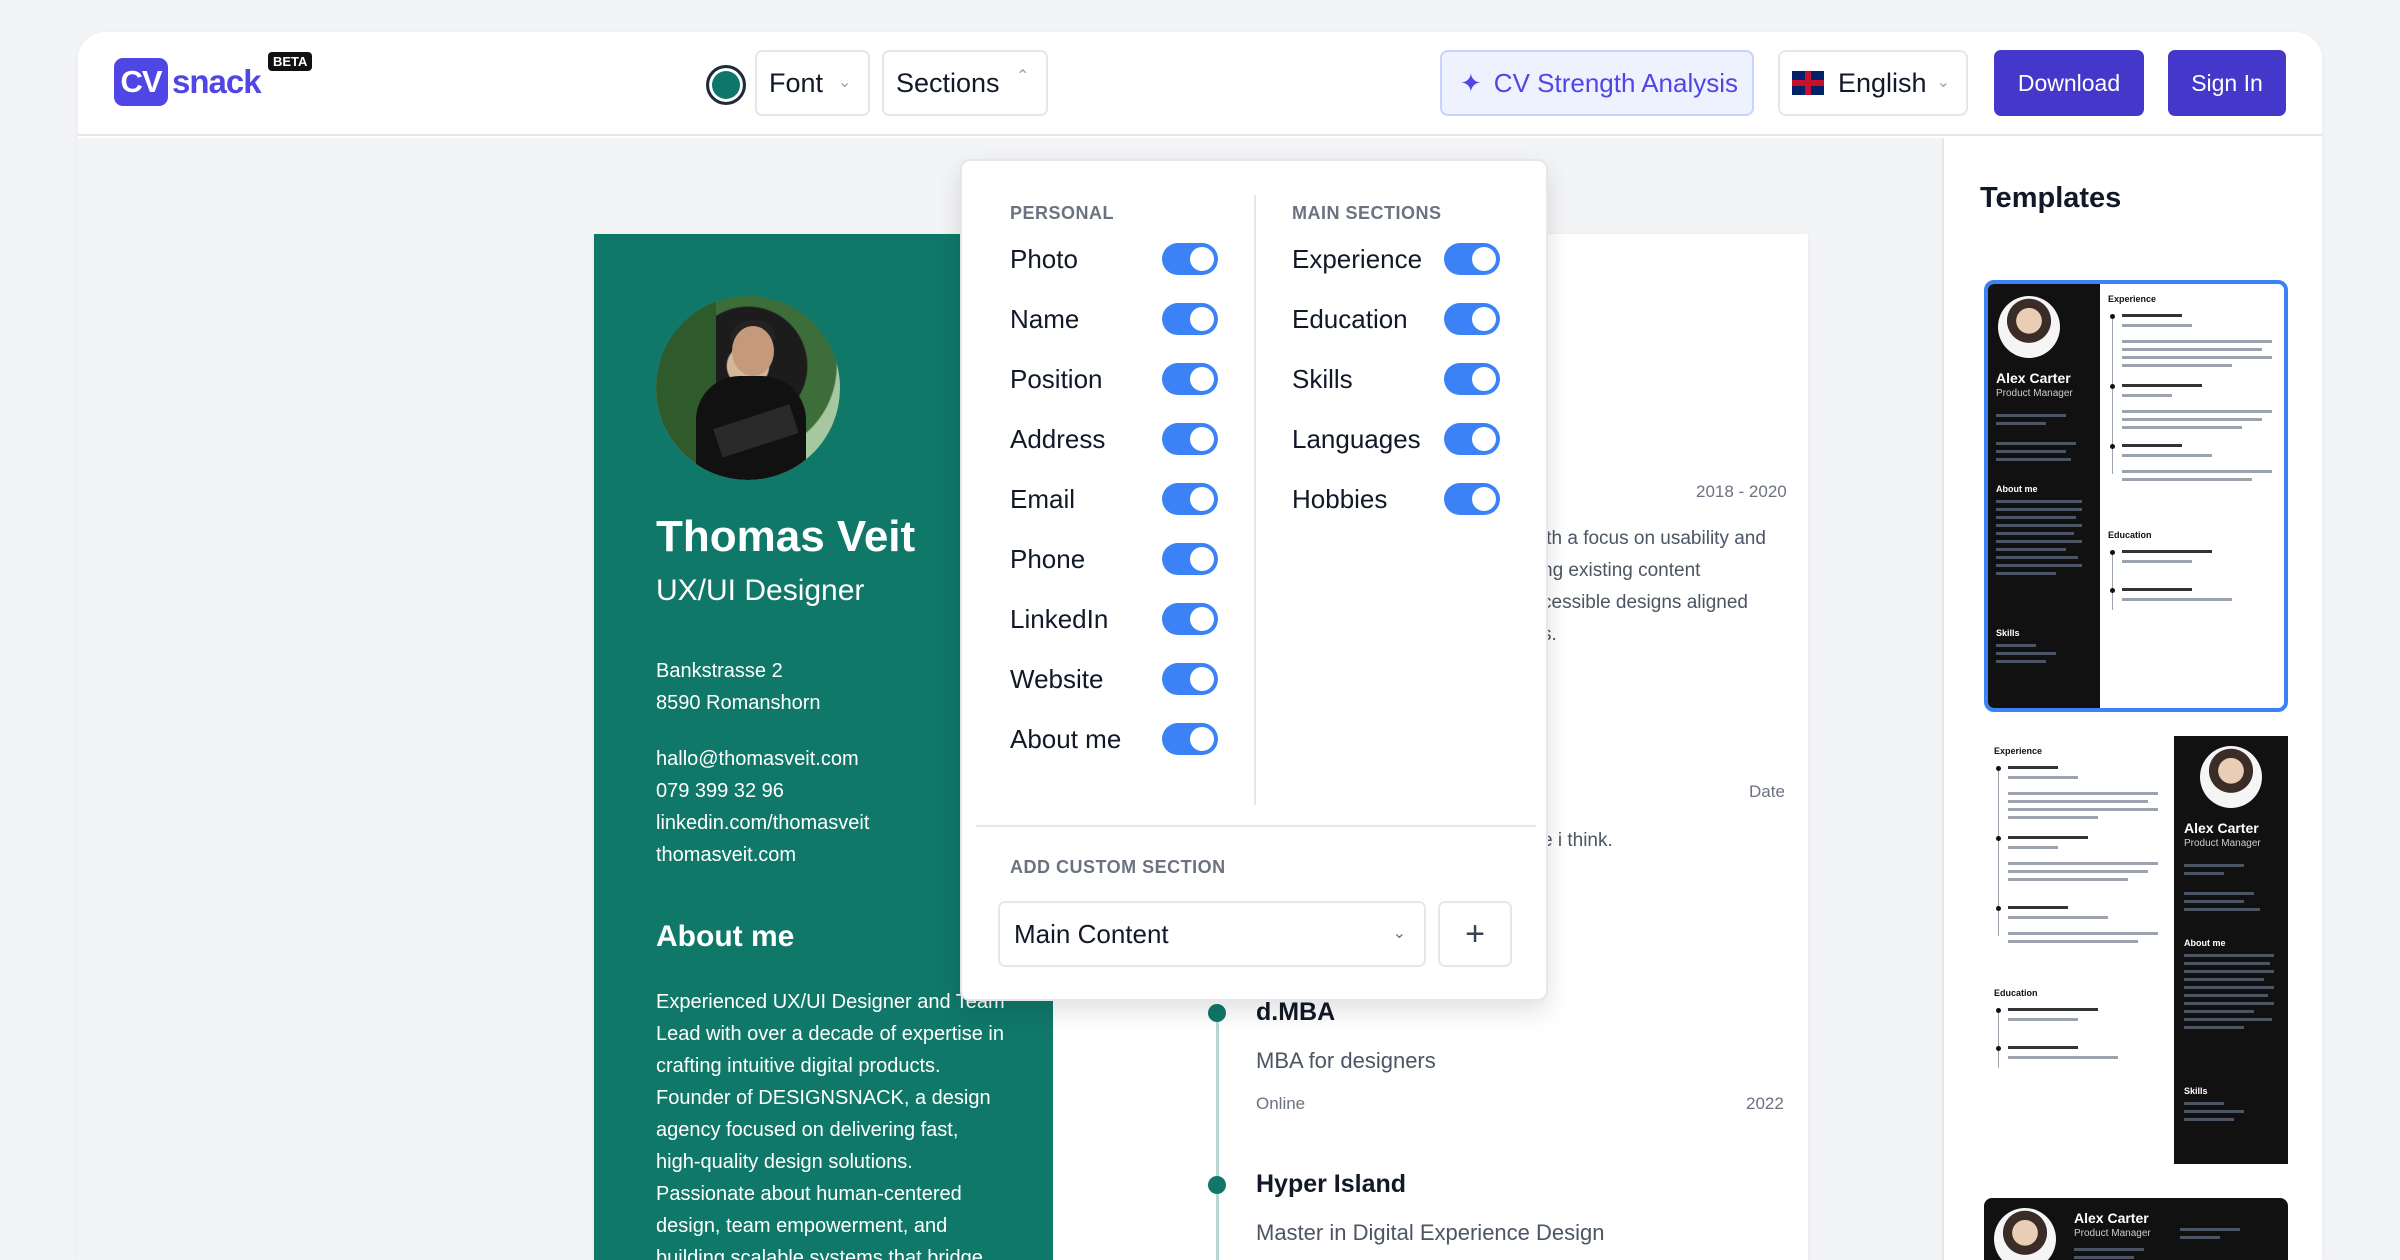 The height and width of the screenshot is (1260, 2400). I want to click on education-title: Hyper Island, so click(1331, 1184).